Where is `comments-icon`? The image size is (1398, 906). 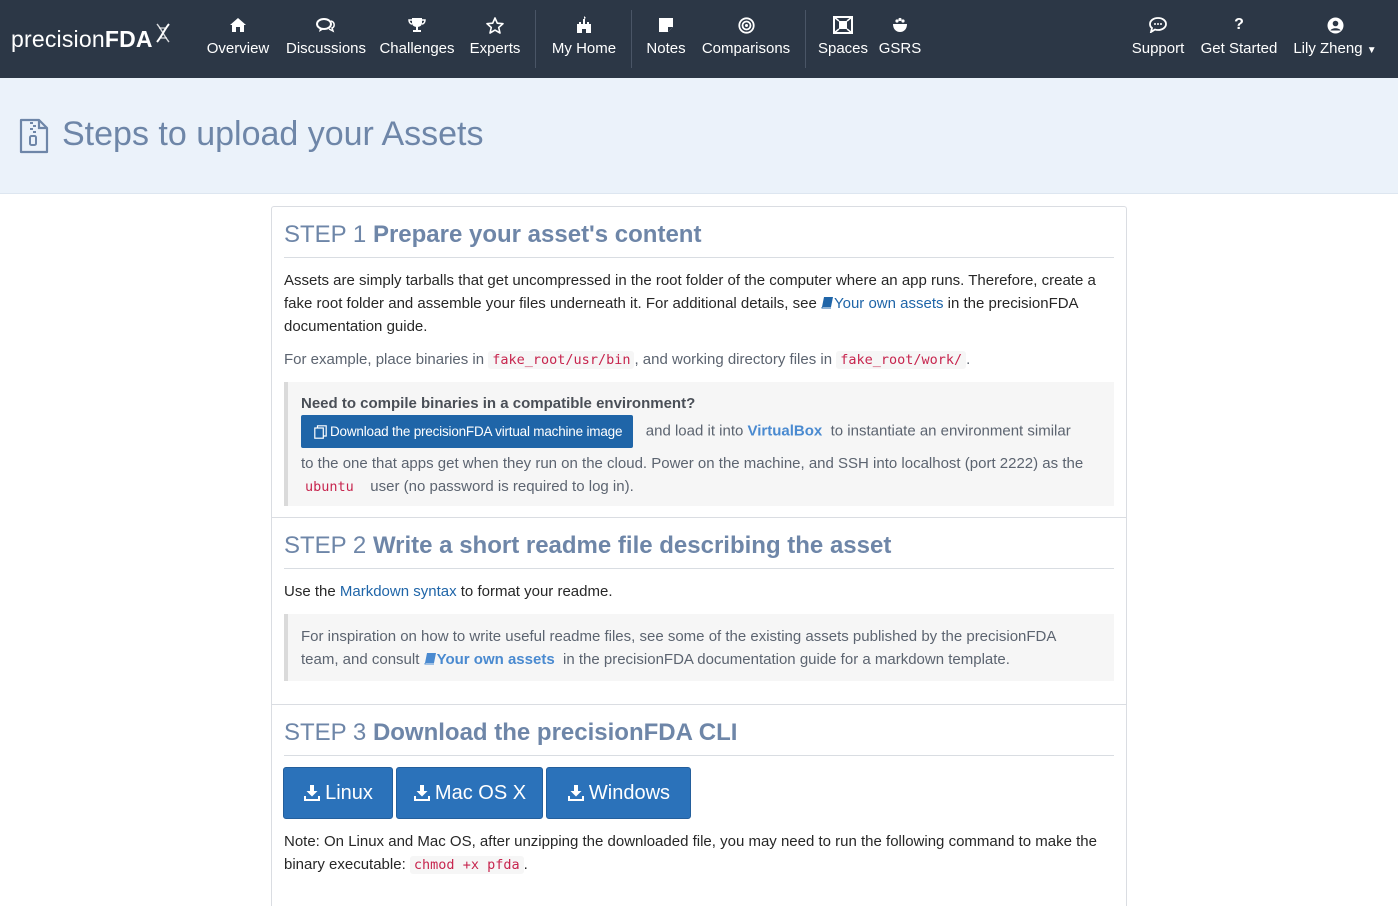 comments-icon is located at coordinates (326, 25).